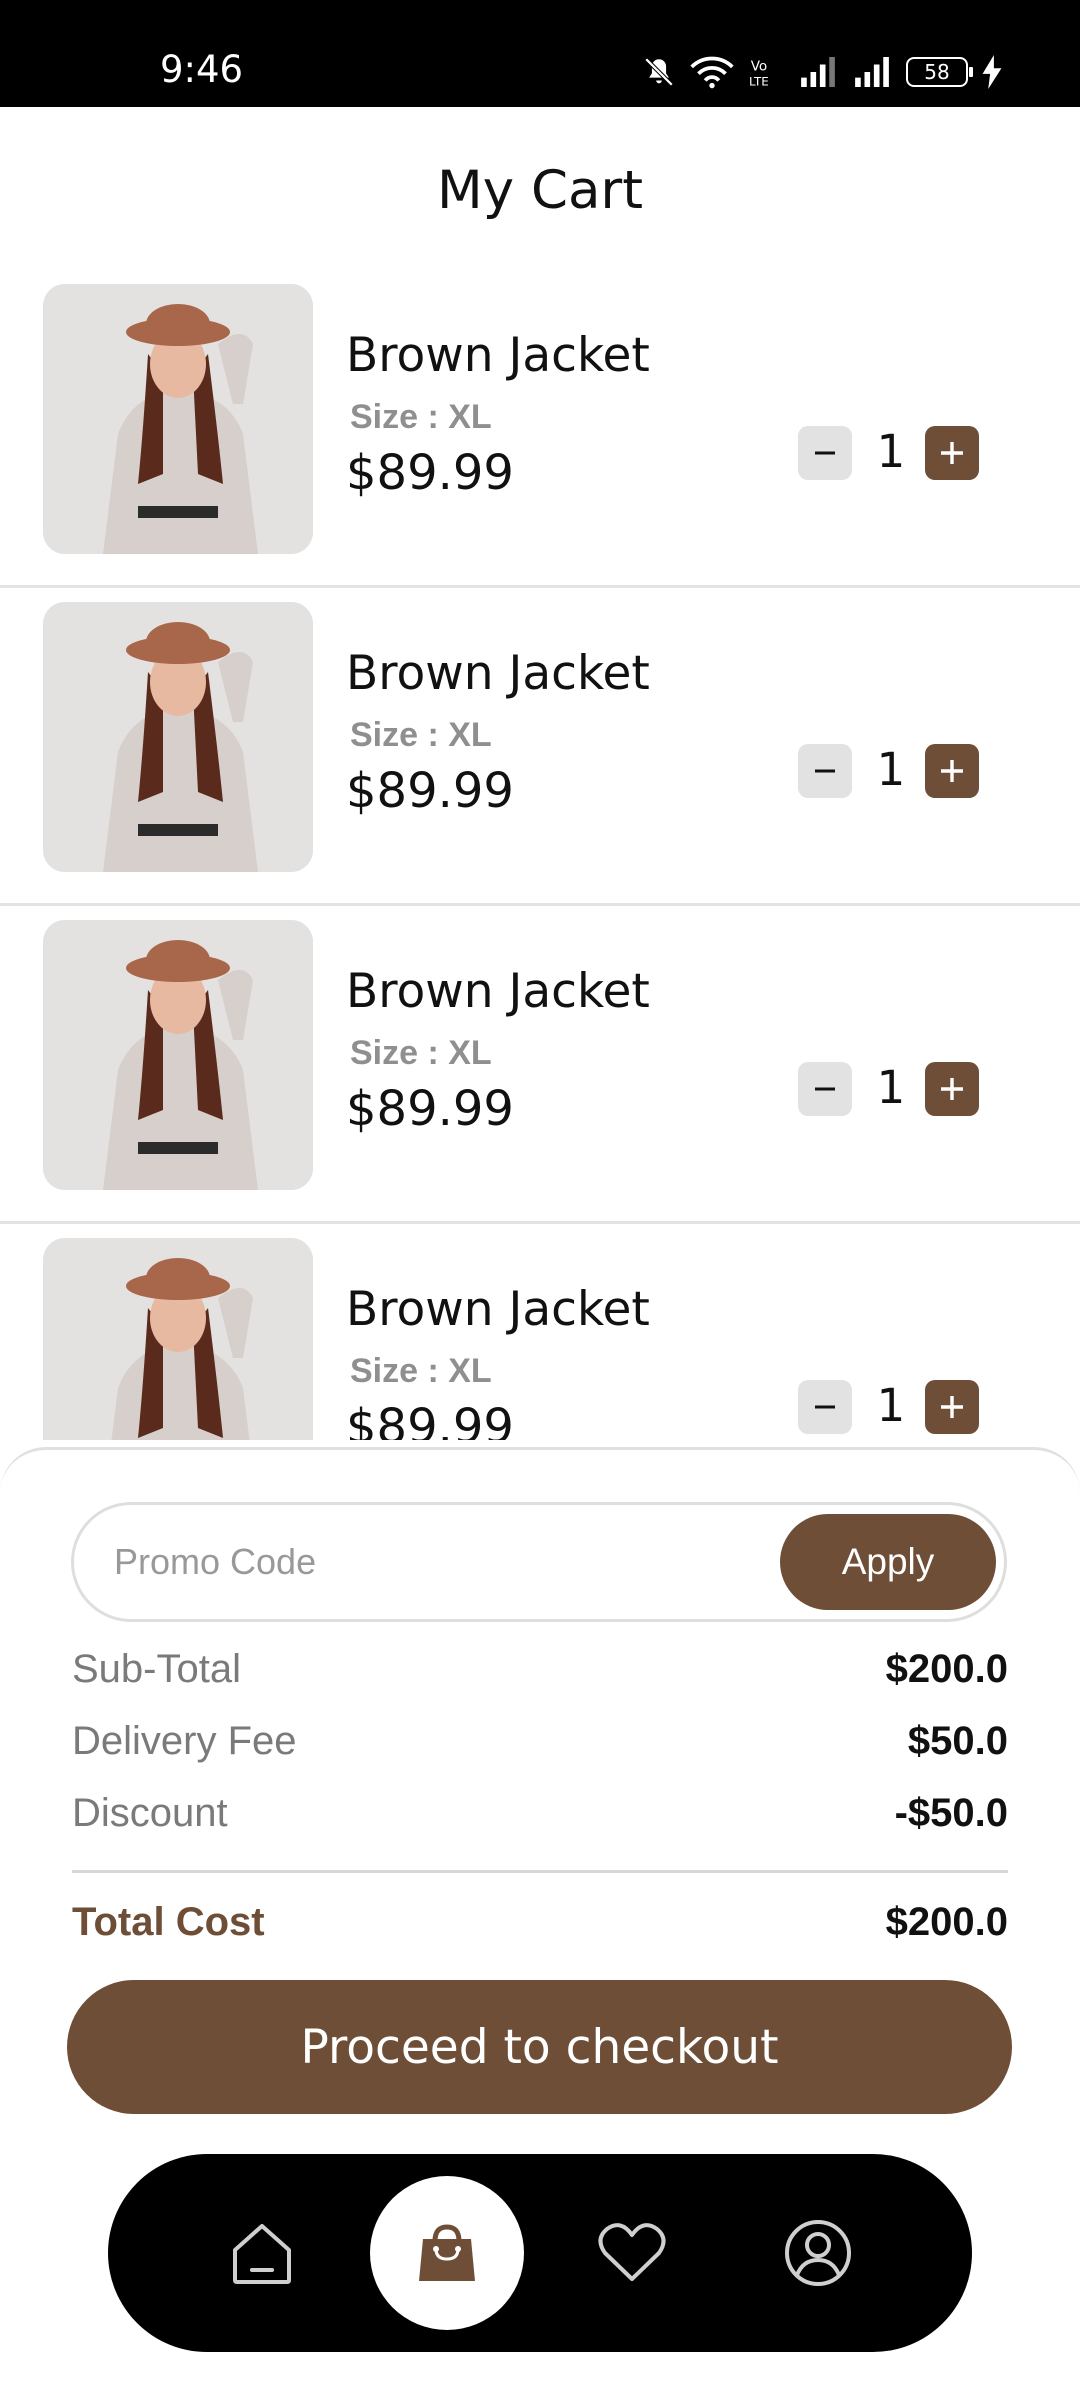  What do you see at coordinates (759, 66) in the screenshot?
I see `svg-text: Vo` at bounding box center [759, 66].